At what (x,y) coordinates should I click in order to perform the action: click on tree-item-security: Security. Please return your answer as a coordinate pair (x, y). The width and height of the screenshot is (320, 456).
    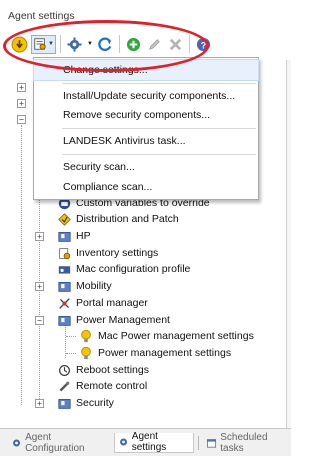
    Looking at the image, I should click on (85, 403).